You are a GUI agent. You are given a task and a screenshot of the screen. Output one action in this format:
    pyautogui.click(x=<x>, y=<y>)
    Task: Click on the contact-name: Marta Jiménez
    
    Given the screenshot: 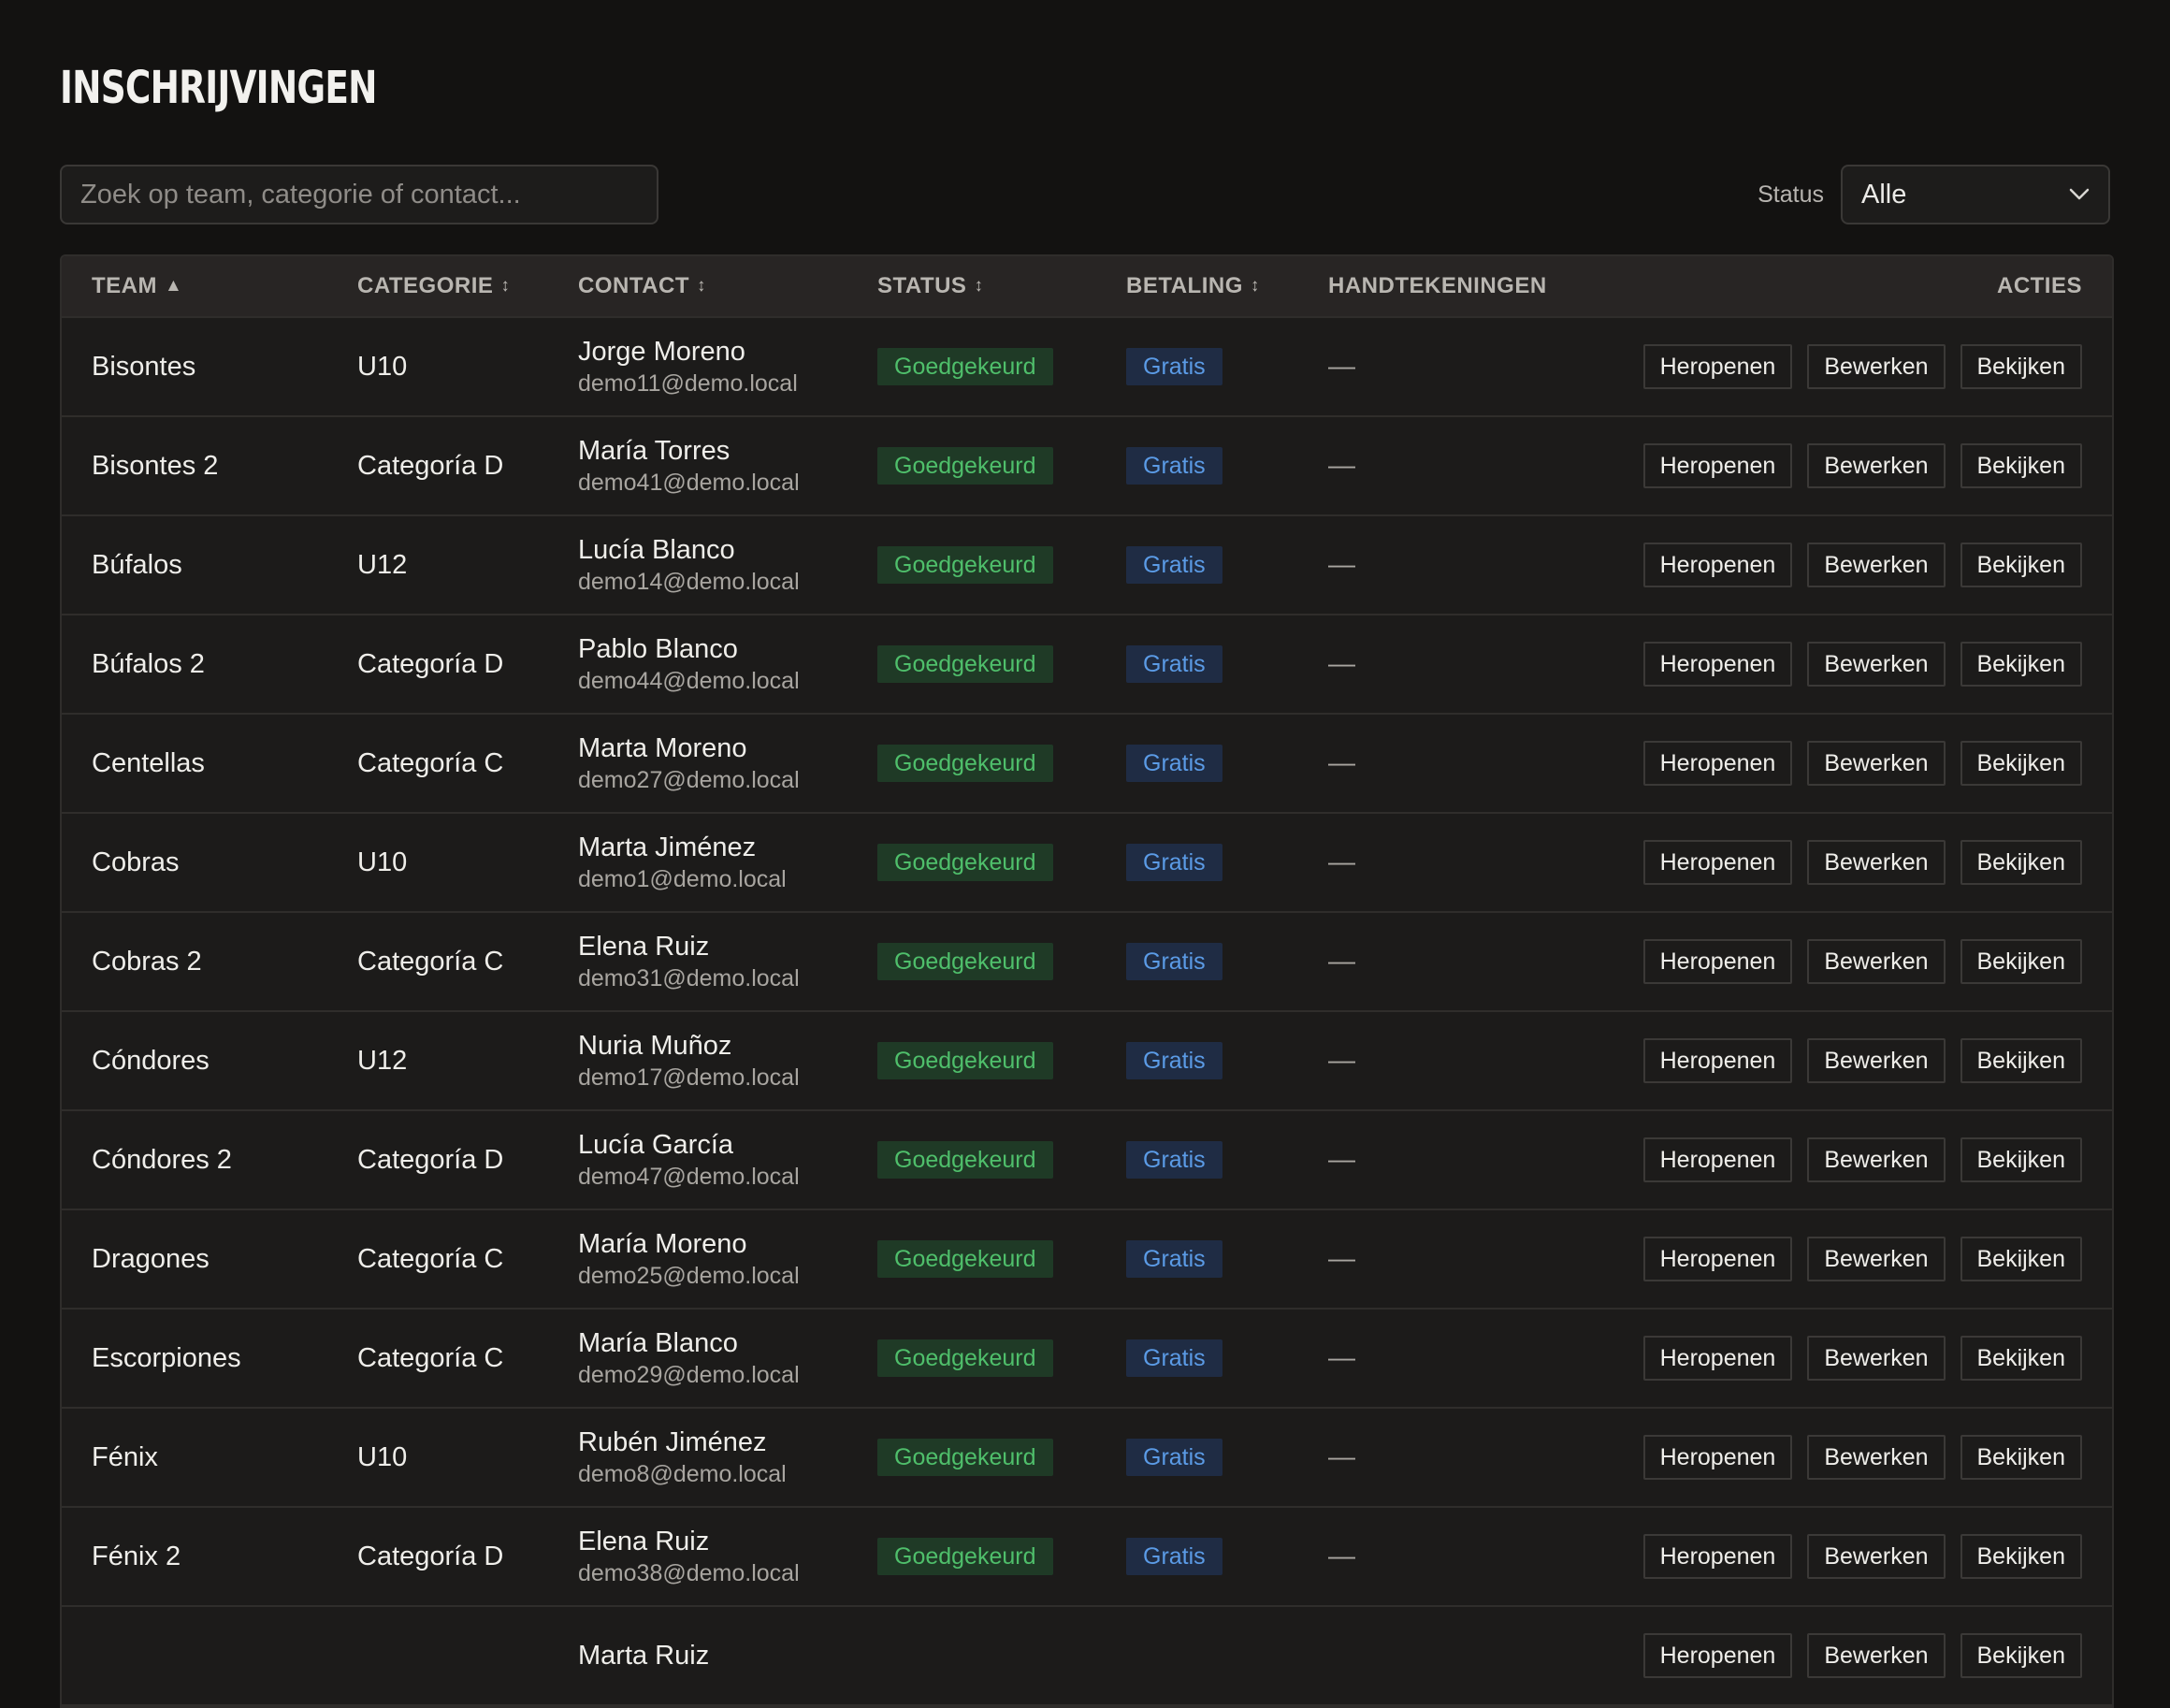 What is the action you would take?
    pyautogui.click(x=667, y=847)
    